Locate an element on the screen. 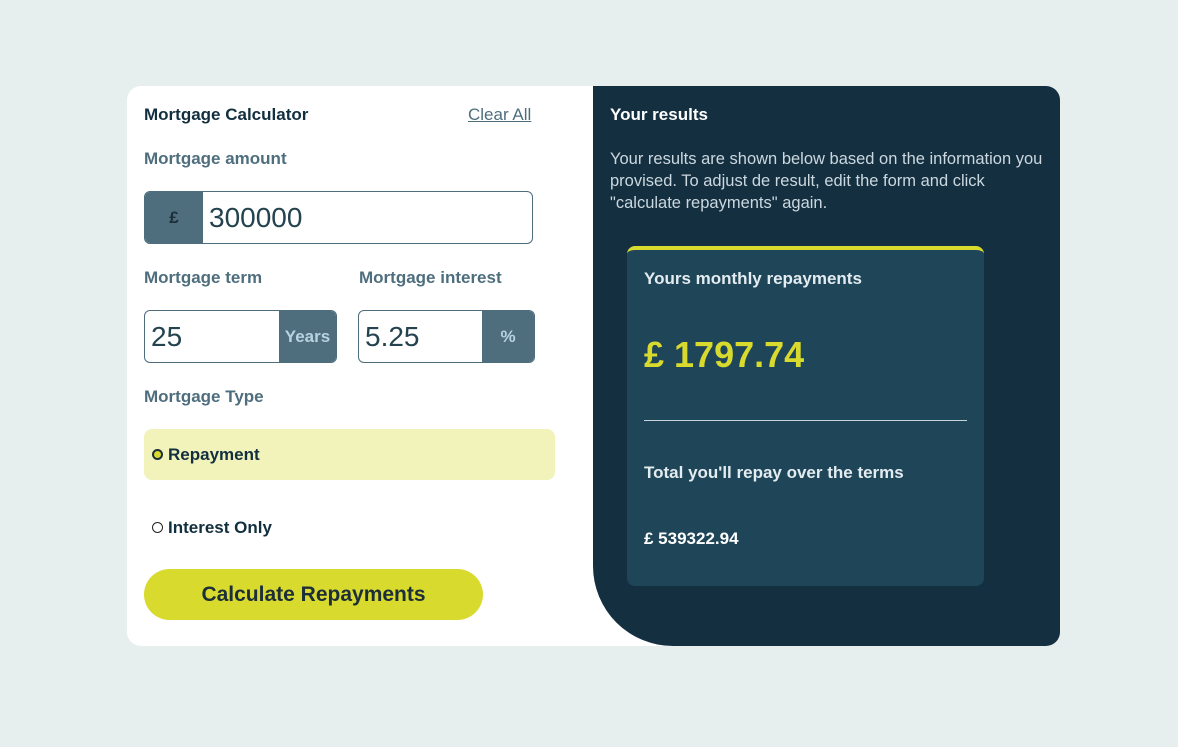 The image size is (1178, 747). calculate-repayments-button: Calculate Repayments is located at coordinates (313, 594).